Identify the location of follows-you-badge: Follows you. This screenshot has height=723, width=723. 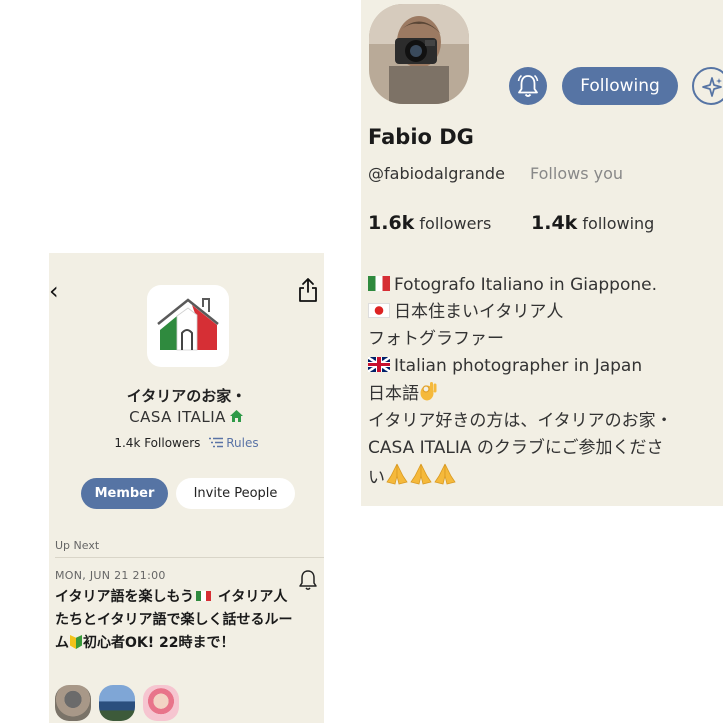
(577, 173).